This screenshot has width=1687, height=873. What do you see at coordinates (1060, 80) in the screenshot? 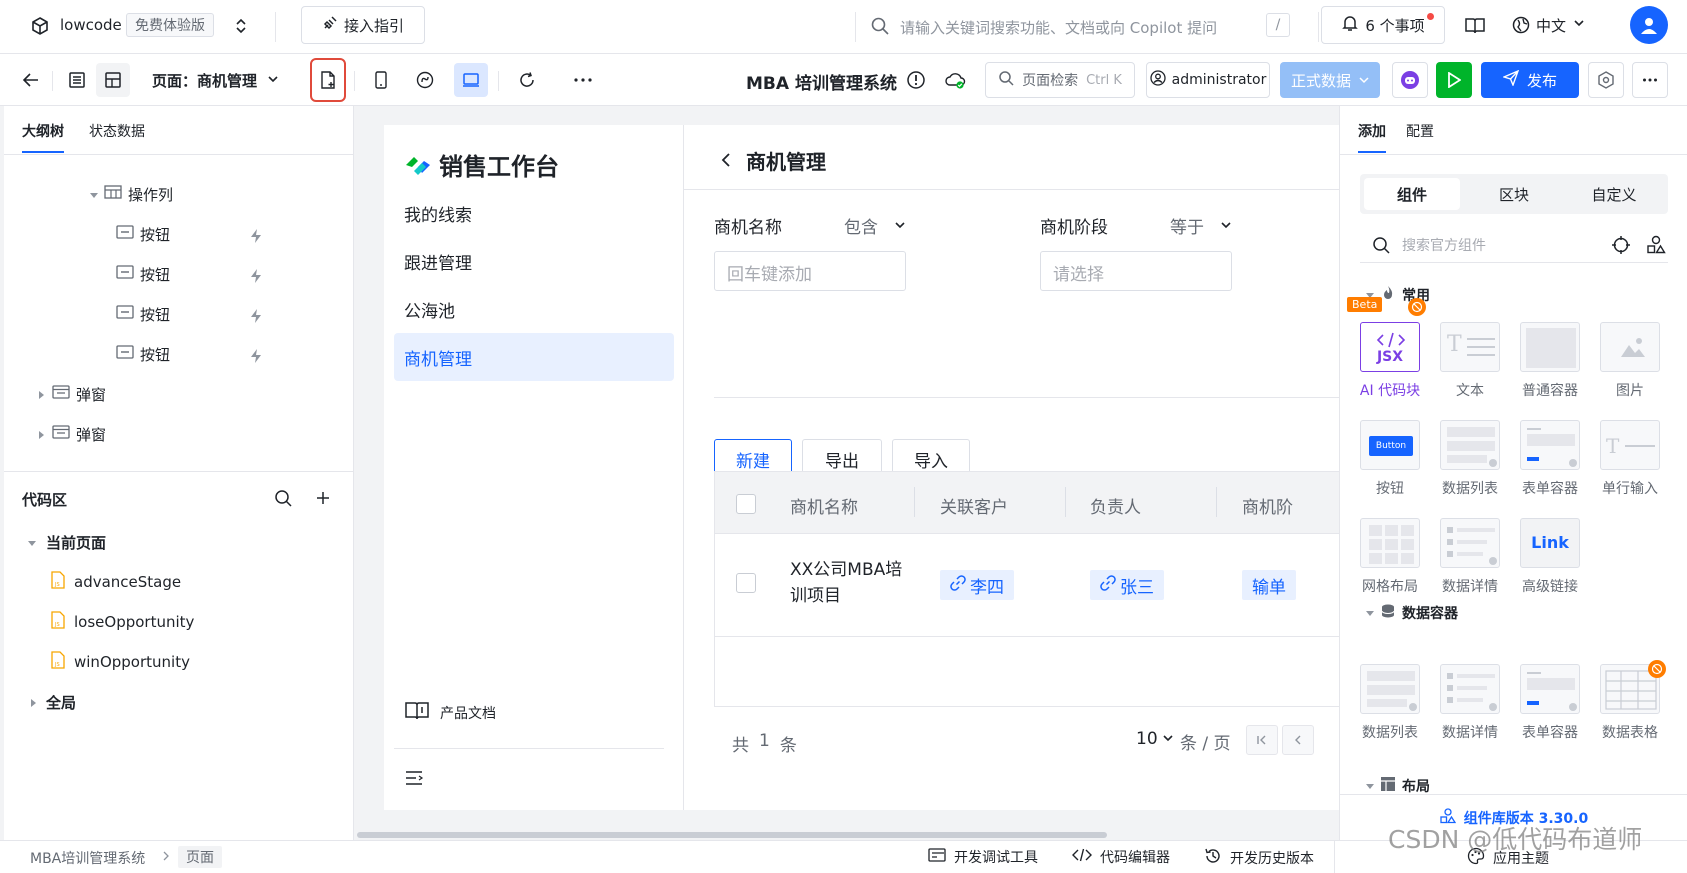
I see `page-search-button: 页面检索 Ctrl K` at bounding box center [1060, 80].